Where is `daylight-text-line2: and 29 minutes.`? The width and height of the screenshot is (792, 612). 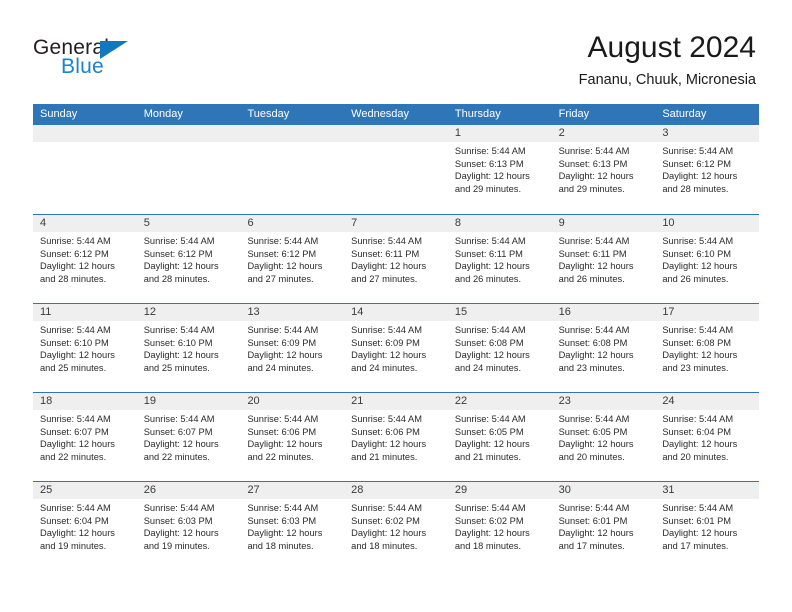 daylight-text-line2: and 29 minutes. is located at coordinates (488, 188).